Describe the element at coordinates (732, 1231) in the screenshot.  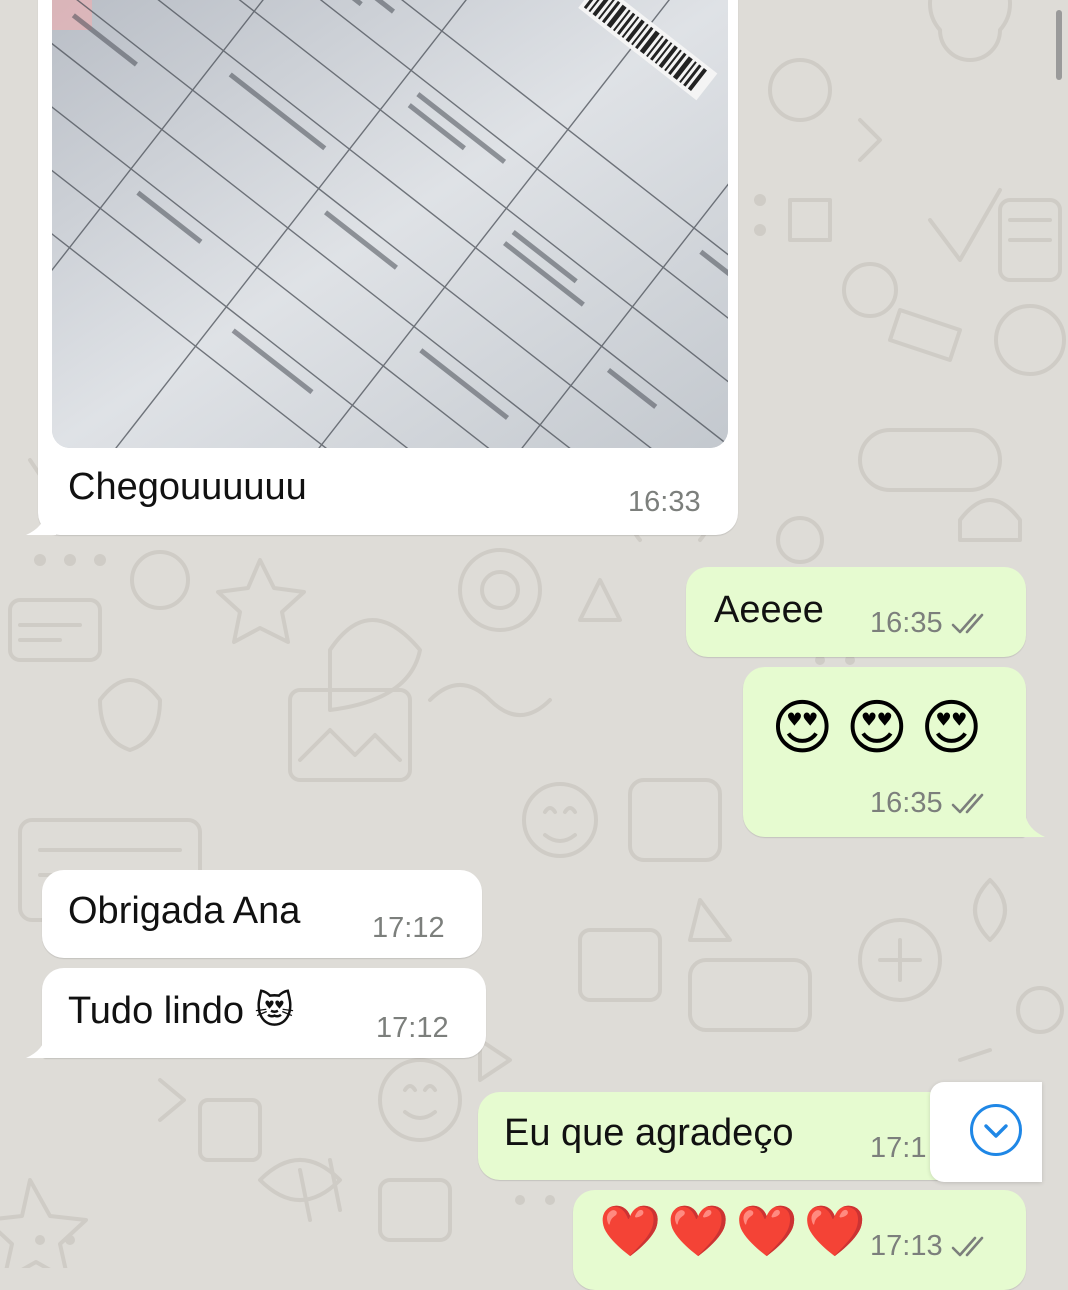
I see `emoji-row: ❤️ ❤️ ❤️ ❤️` at that location.